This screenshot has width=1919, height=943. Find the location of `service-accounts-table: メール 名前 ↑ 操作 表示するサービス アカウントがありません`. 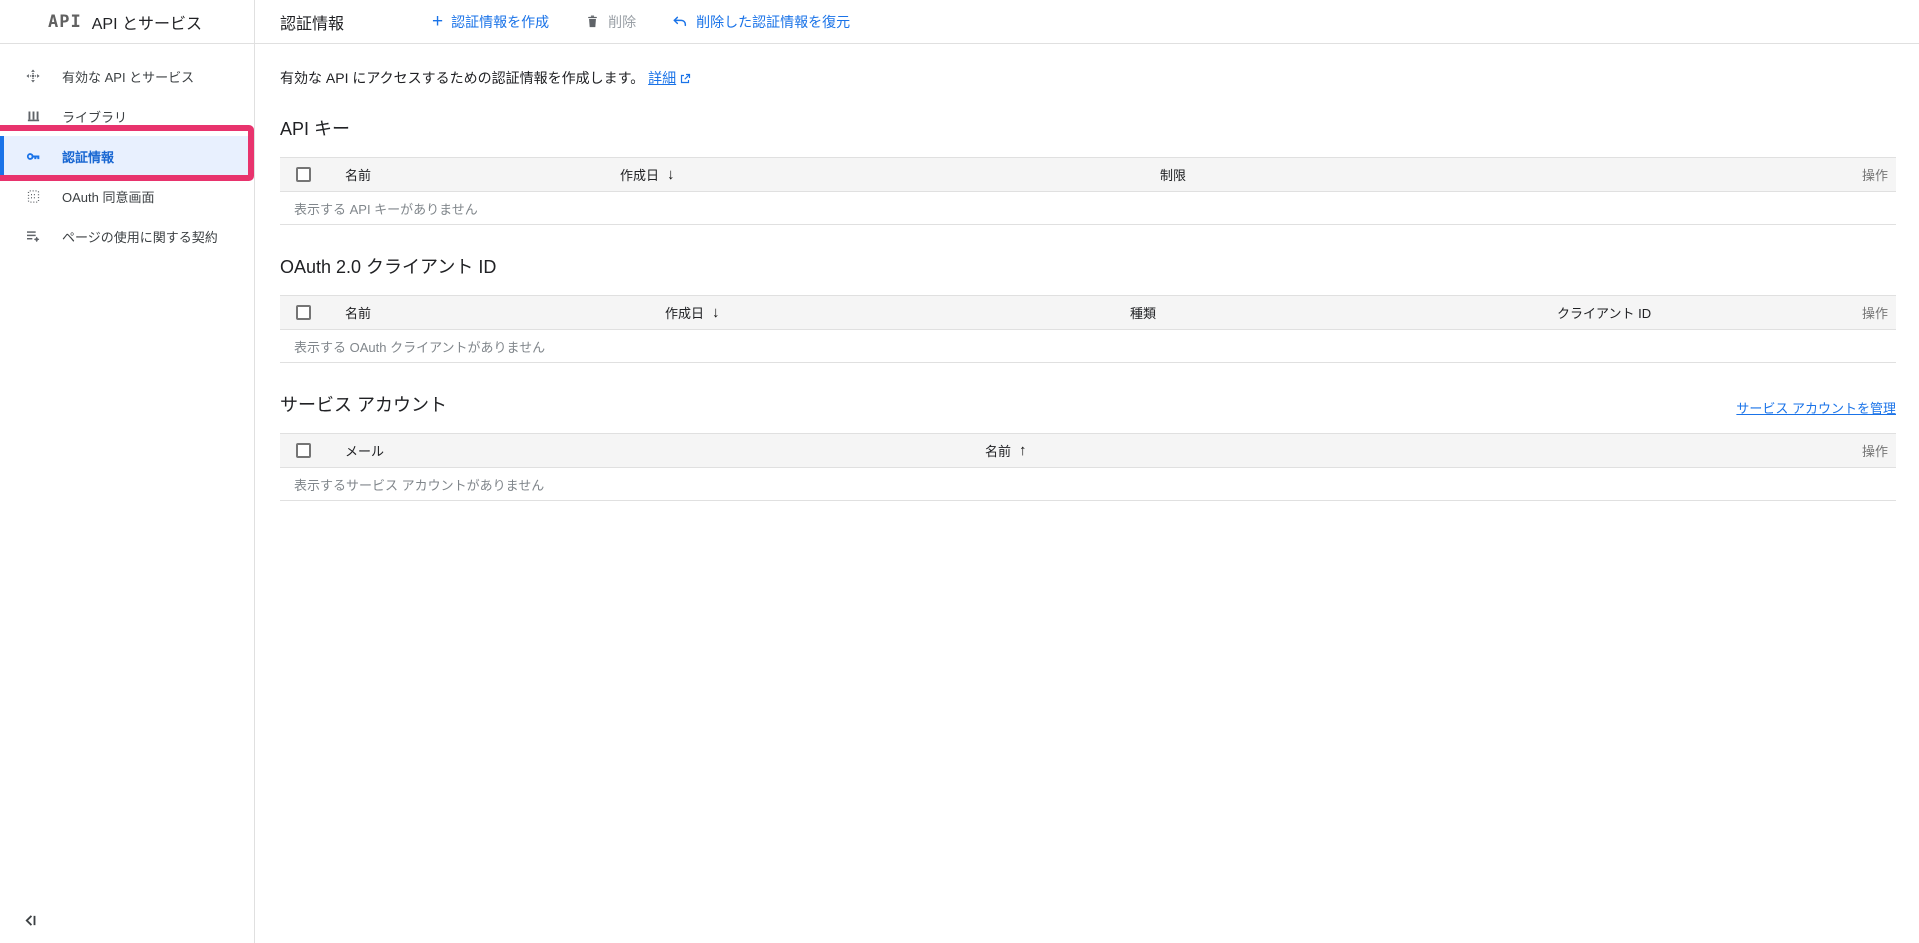

service-accounts-table: メール 名前 ↑ 操作 表示するサービス アカウントがありません is located at coordinates (1088, 467).